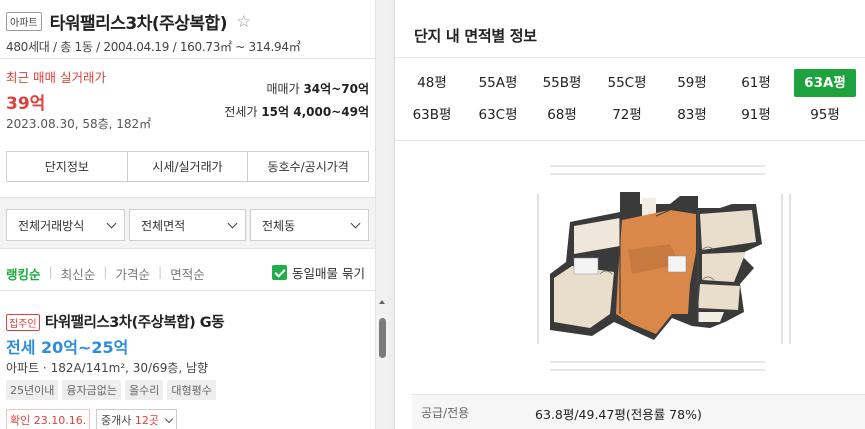 Image resolution: width=865 pixels, height=429 pixels. I want to click on jeonse-price-label: 전세가, so click(241, 112).